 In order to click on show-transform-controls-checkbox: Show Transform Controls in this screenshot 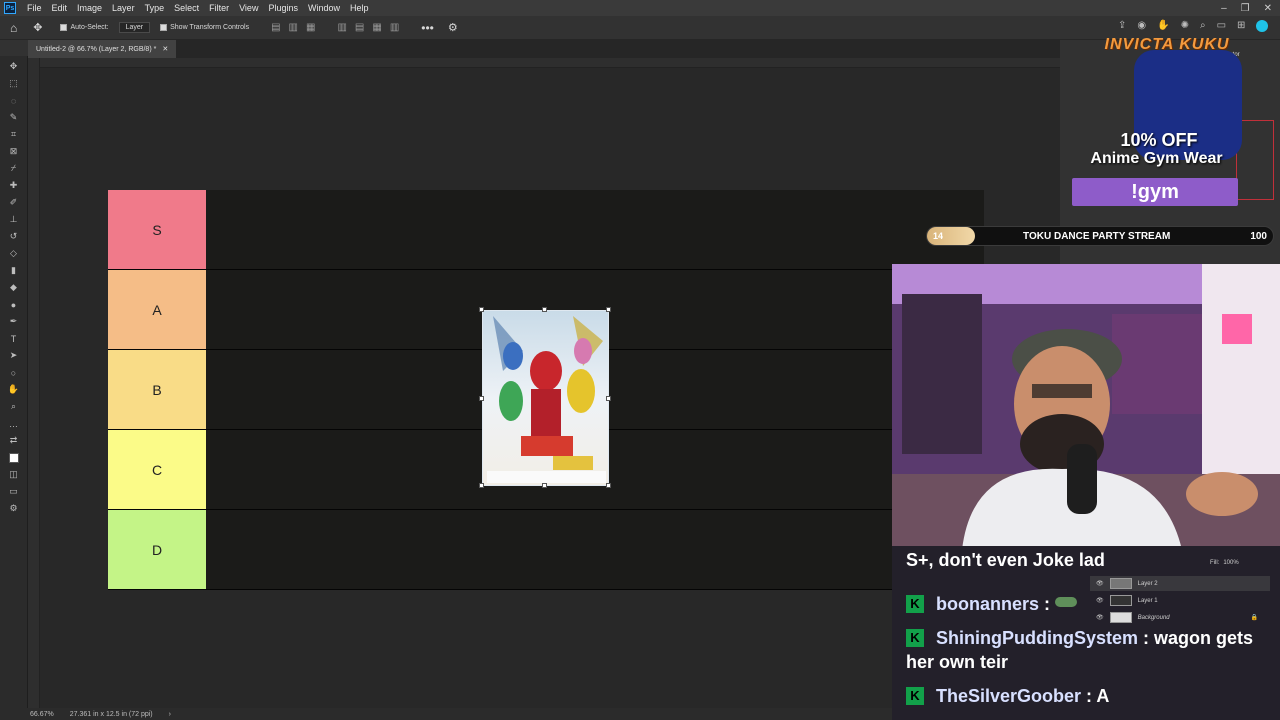, I will do `click(204, 27)`.